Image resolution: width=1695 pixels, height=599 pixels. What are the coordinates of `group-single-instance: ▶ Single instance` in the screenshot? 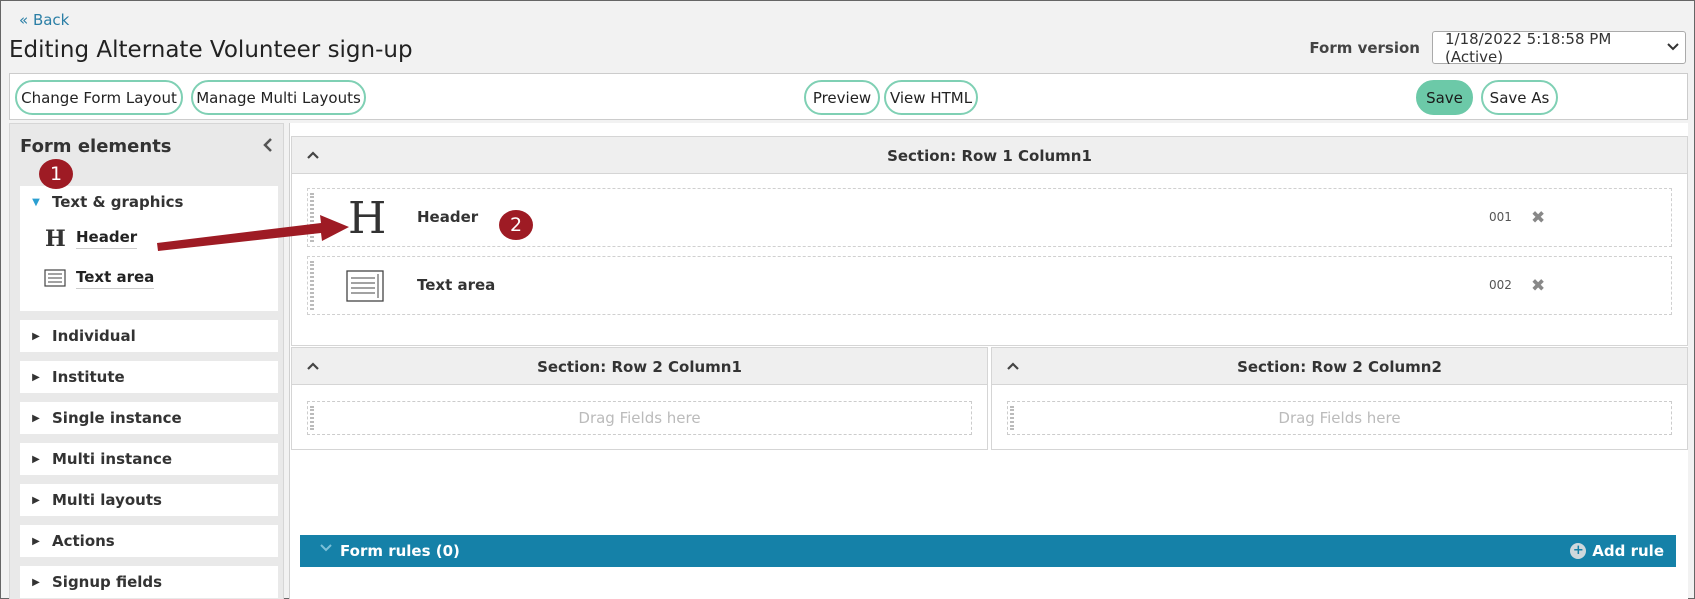 It's located at (149, 418).